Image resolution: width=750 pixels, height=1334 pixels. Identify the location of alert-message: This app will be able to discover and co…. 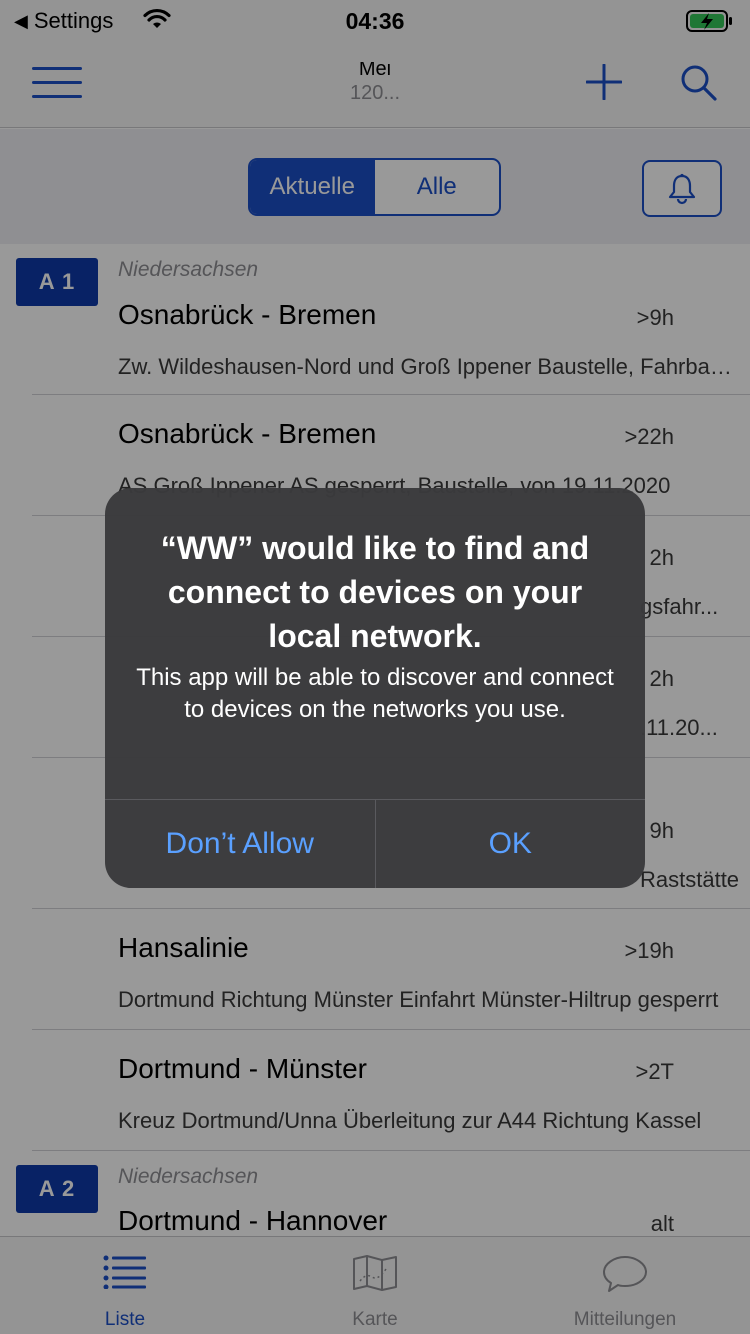
(375, 693).